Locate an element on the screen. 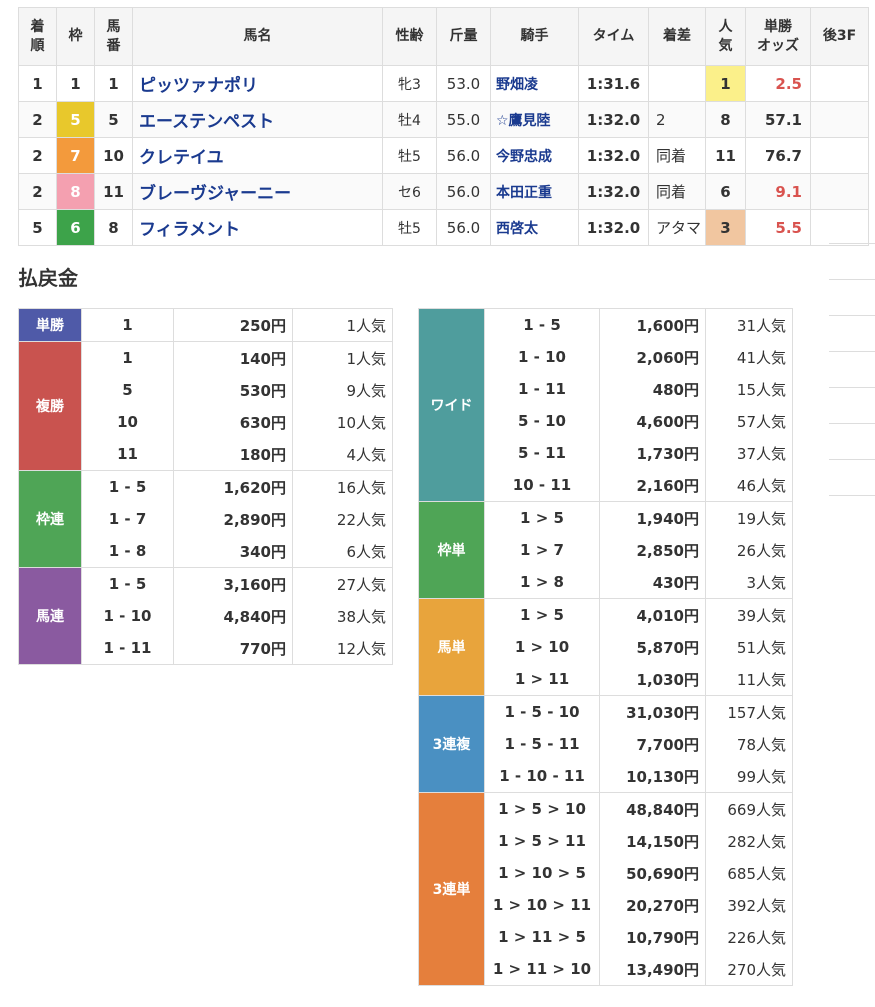 The width and height of the screenshot is (875, 1007). bet-type-label: 枠単 is located at coordinates (451, 550).